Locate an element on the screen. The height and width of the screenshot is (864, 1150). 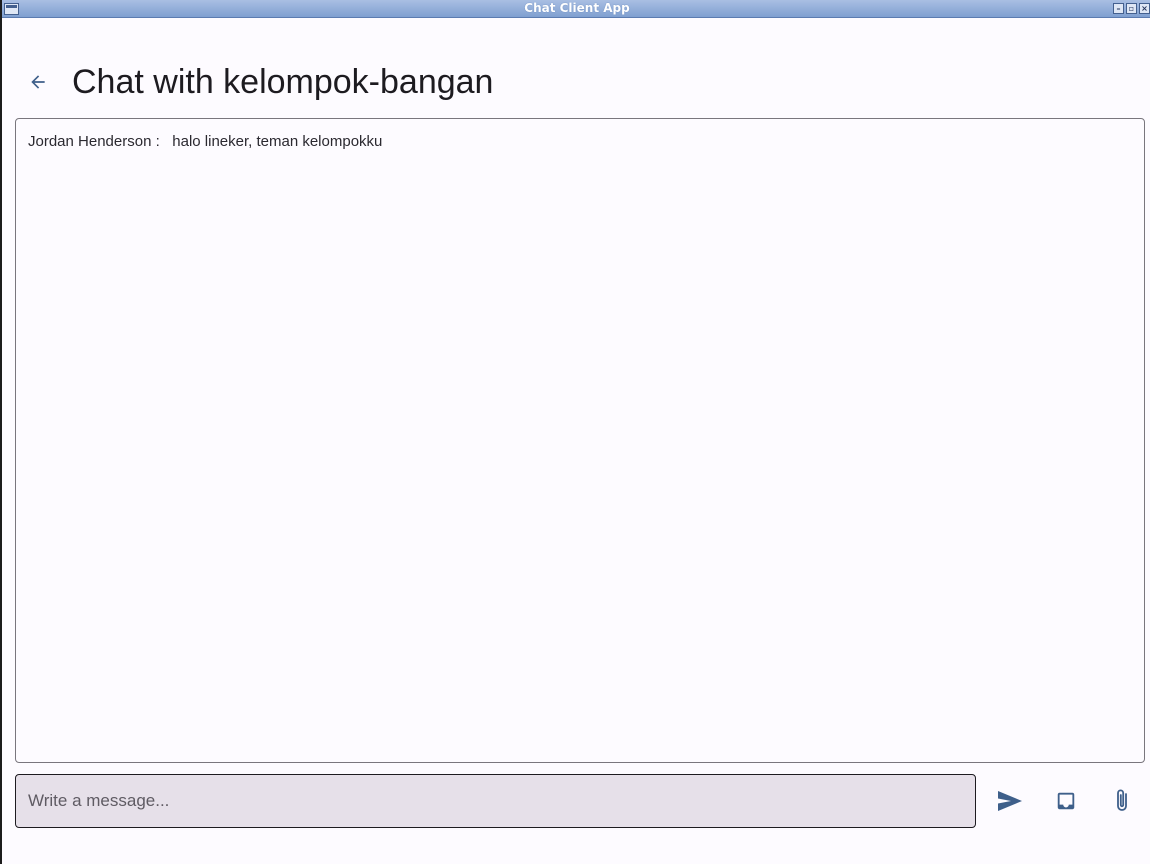
composer-actions is located at coordinates (1066, 801).